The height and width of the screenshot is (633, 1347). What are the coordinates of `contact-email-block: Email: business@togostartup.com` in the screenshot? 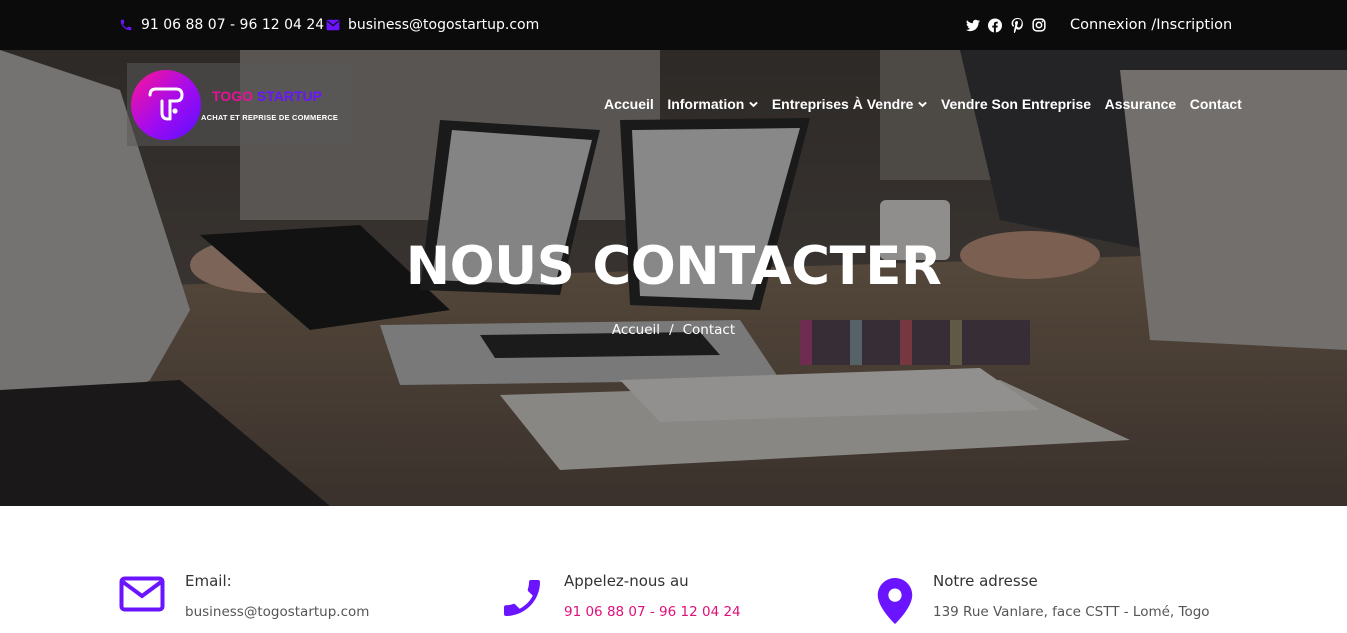 It's located at (269, 599).